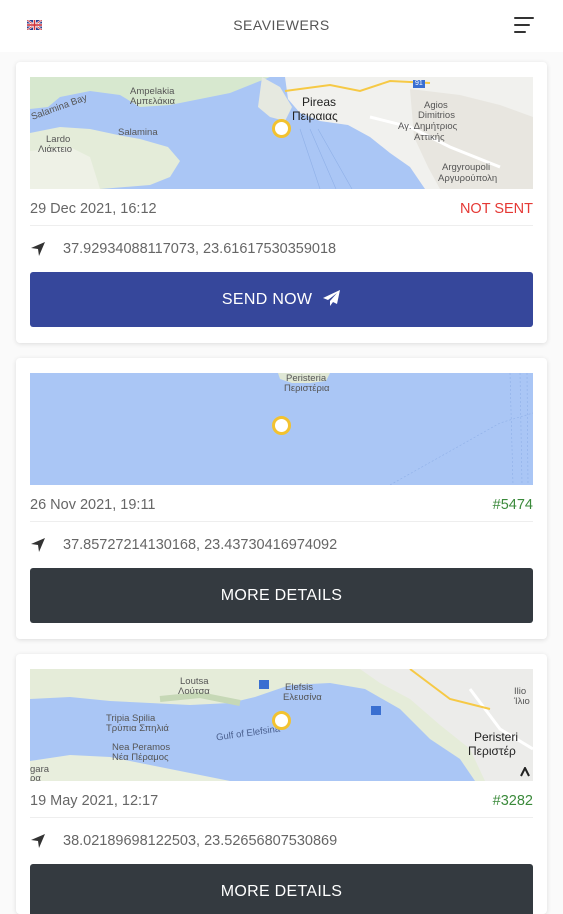 The height and width of the screenshot is (914, 563). What do you see at coordinates (496, 209) in the screenshot?
I see `status-badge: NOT SENT` at bounding box center [496, 209].